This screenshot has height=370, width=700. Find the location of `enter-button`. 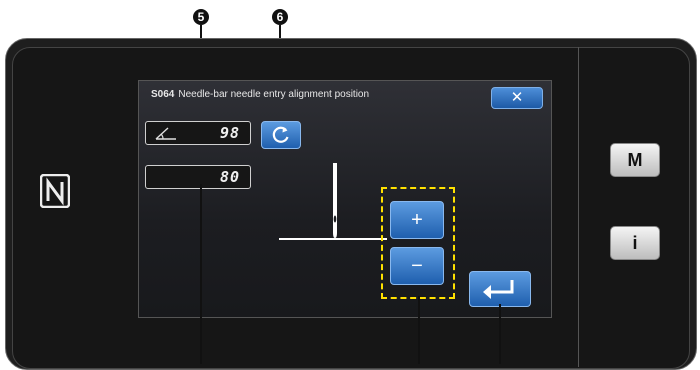

enter-button is located at coordinates (500, 289).